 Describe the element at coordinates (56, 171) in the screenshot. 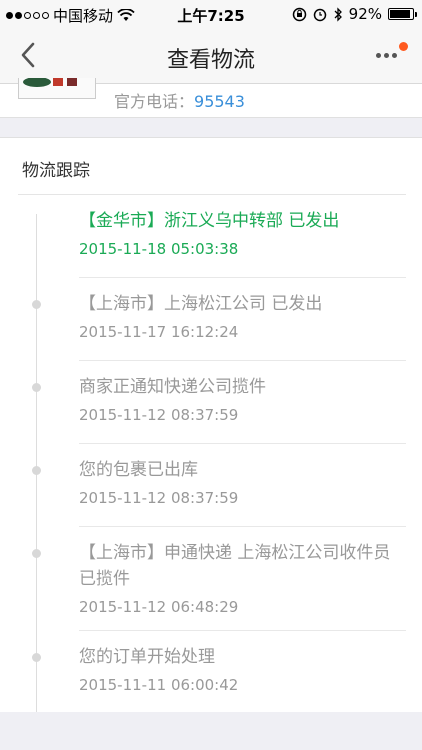

I see `section-title: 物流跟踪` at that location.